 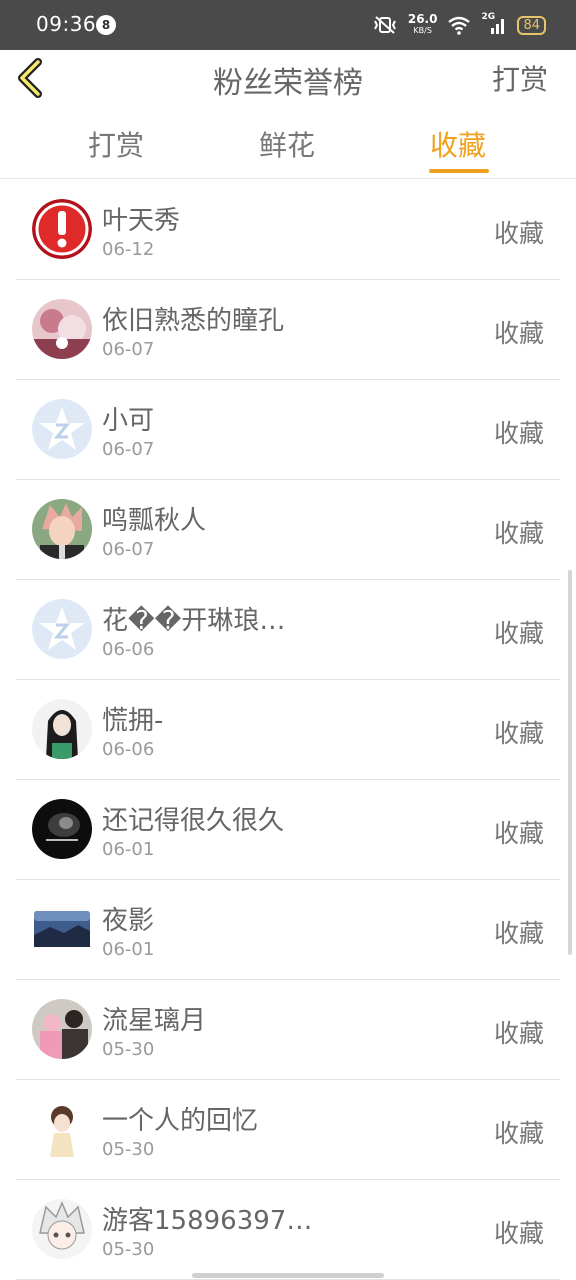 What do you see at coordinates (66, 24) in the screenshot?
I see `status-time: 09:36` at bounding box center [66, 24].